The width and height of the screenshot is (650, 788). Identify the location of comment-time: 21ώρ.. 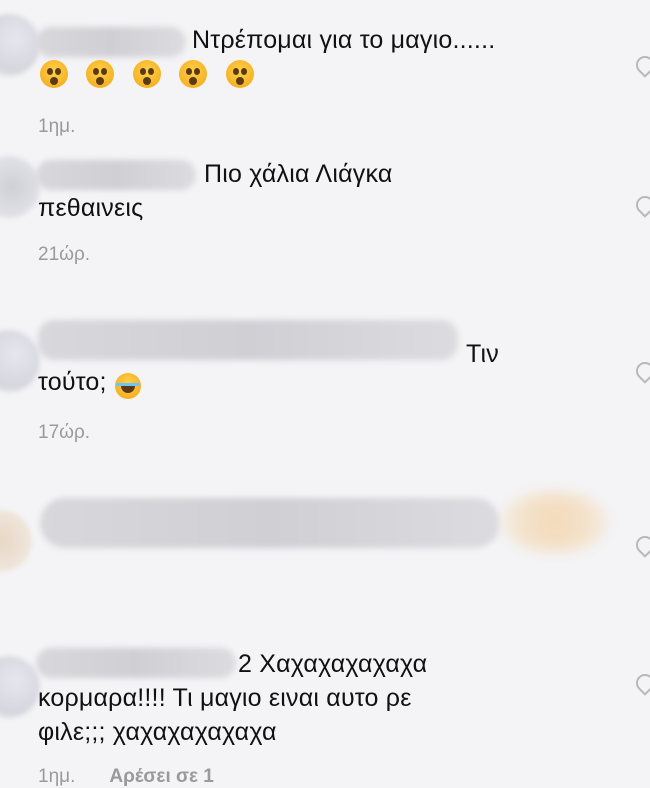
(64, 254).